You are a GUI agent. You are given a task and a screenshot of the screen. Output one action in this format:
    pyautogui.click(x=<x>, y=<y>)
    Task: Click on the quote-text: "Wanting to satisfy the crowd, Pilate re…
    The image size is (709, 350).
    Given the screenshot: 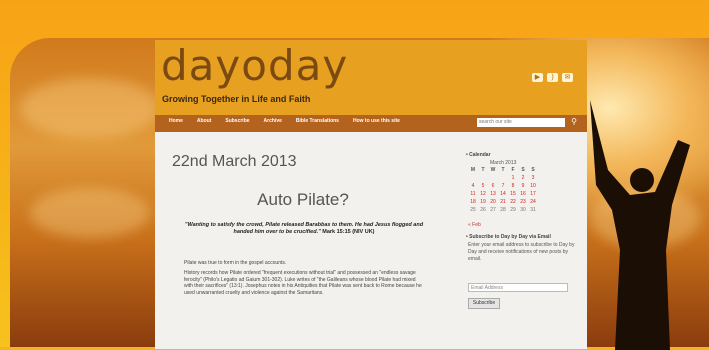 What is the action you would take?
    pyautogui.click(x=304, y=228)
    